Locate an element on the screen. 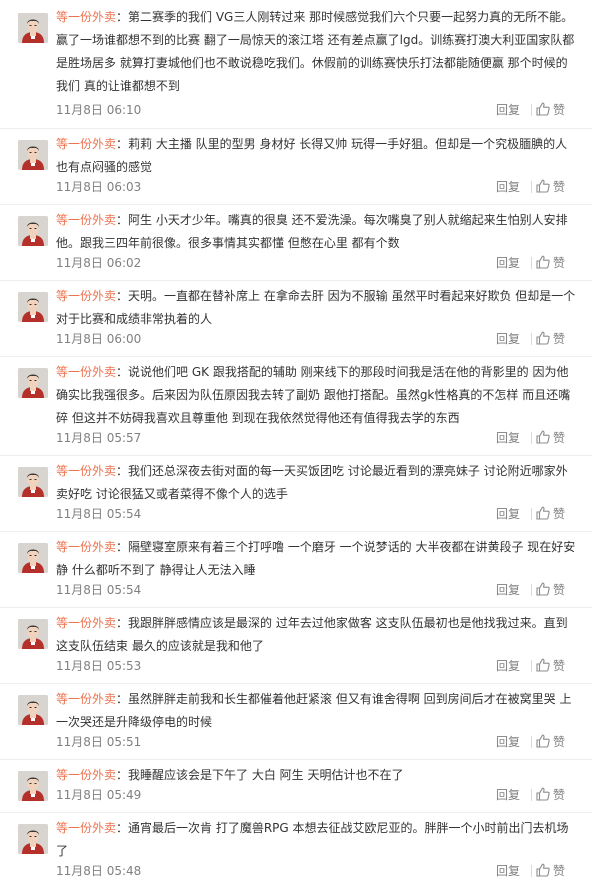  comment-meta: 11月8日 05:54 回复 赞 is located at coordinates (317, 514).